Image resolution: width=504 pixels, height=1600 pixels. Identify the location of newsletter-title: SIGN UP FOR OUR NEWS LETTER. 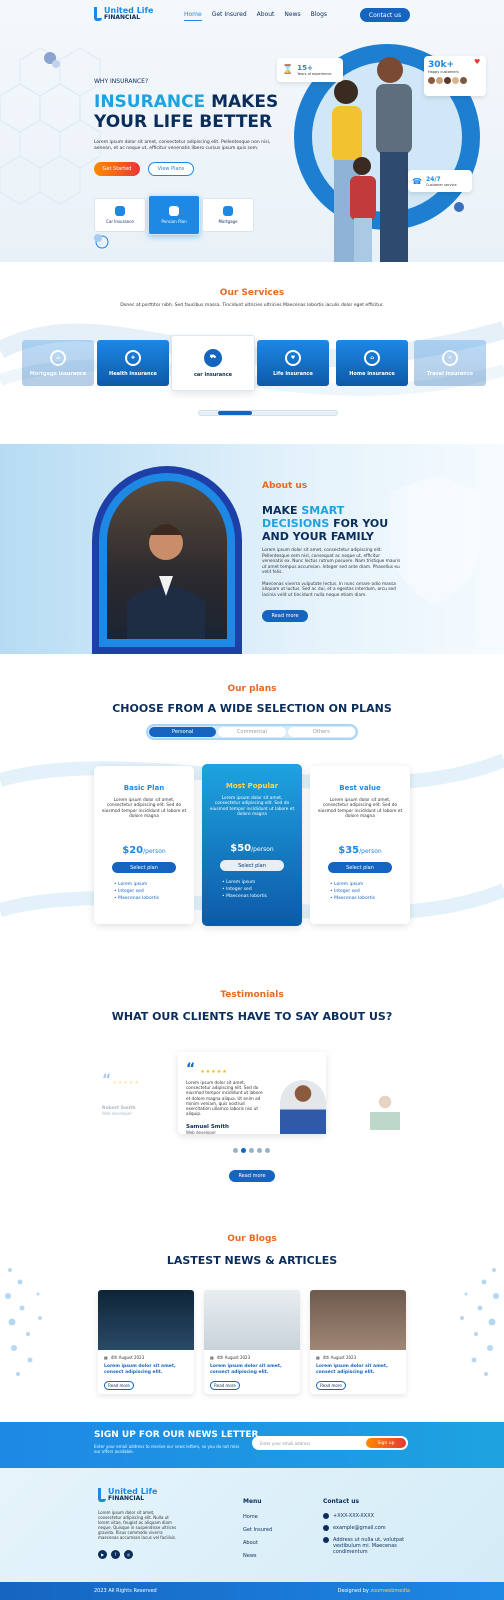
(176, 1435).